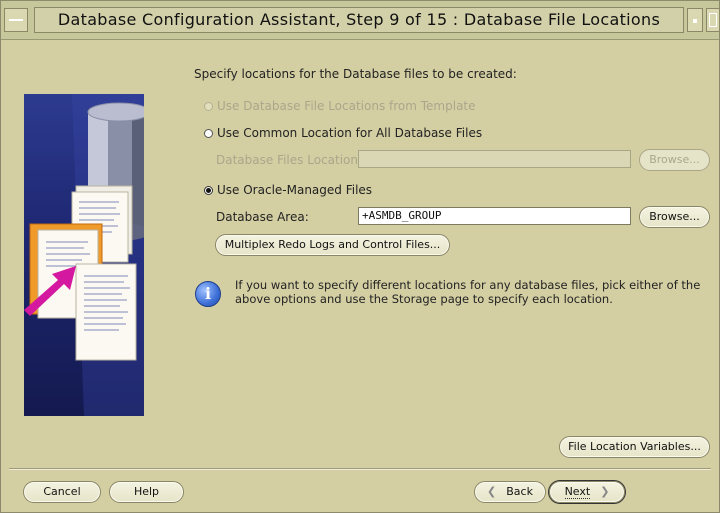 Image resolution: width=720 pixels, height=513 pixels. What do you see at coordinates (294, 190) in the screenshot?
I see `oracle-managed-files-label: Use Oracle-Managed Files` at bounding box center [294, 190].